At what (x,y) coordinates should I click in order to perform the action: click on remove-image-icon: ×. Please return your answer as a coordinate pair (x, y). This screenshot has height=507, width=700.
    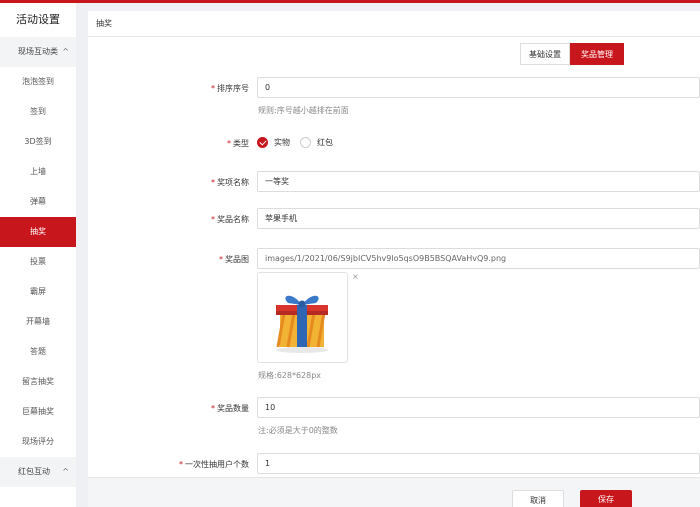
    Looking at the image, I should click on (355, 276).